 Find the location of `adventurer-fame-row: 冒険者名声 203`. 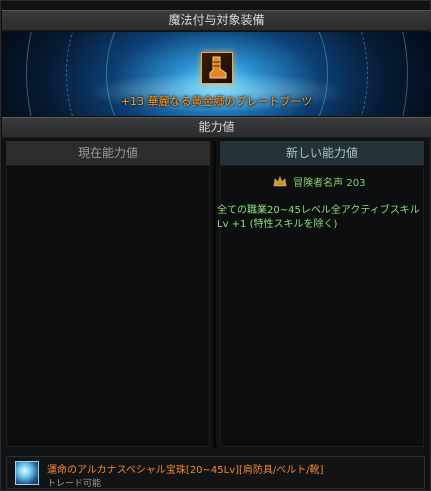

adventurer-fame-row: 冒険者名声 203 is located at coordinates (319, 181).